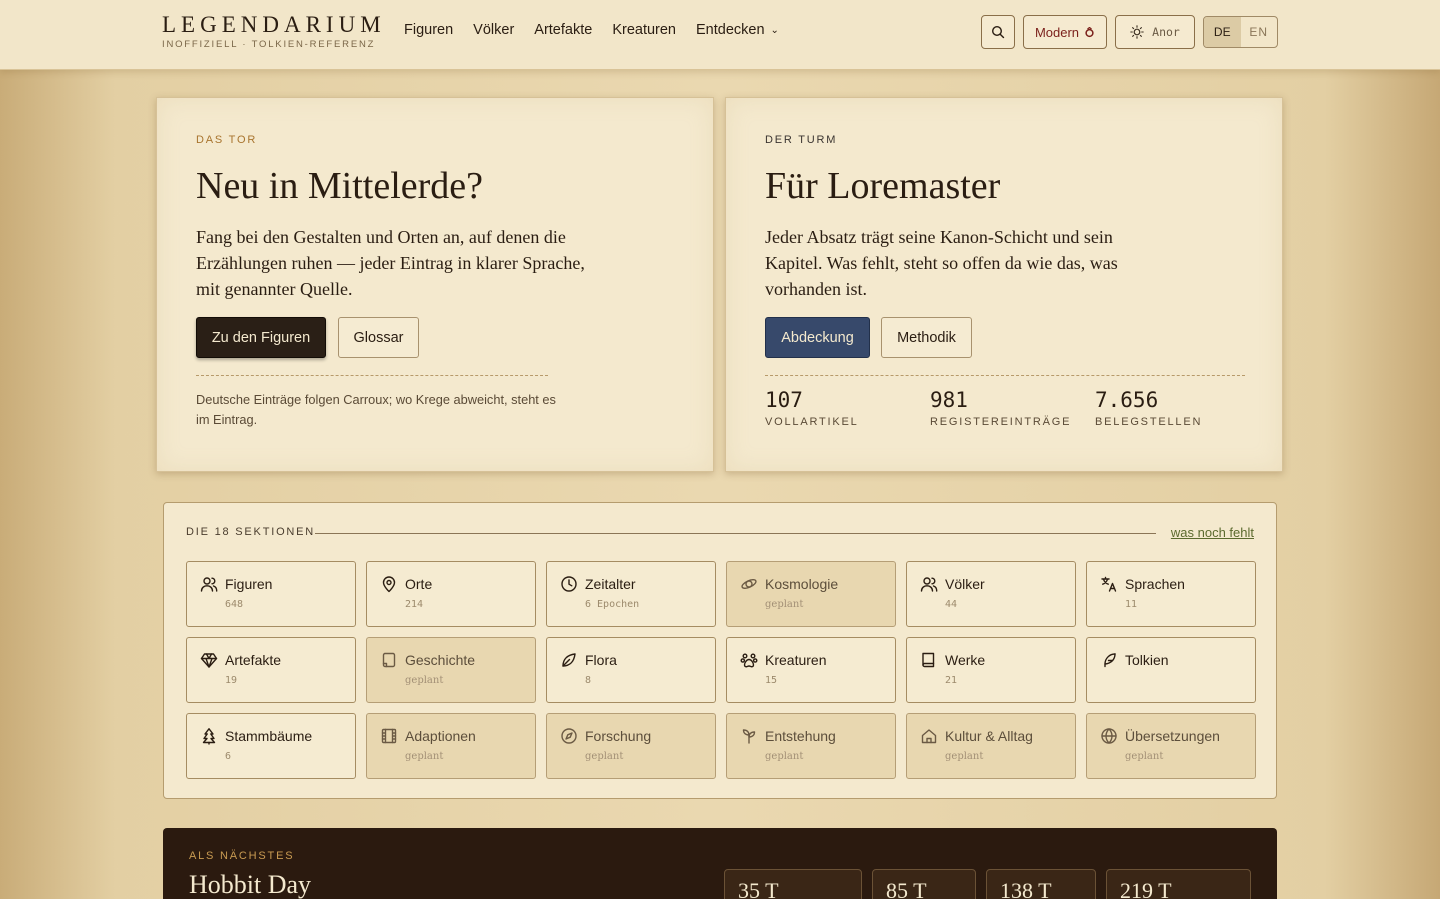  What do you see at coordinates (428, 30) in the screenshot?
I see `nav-figuren: Figuren` at bounding box center [428, 30].